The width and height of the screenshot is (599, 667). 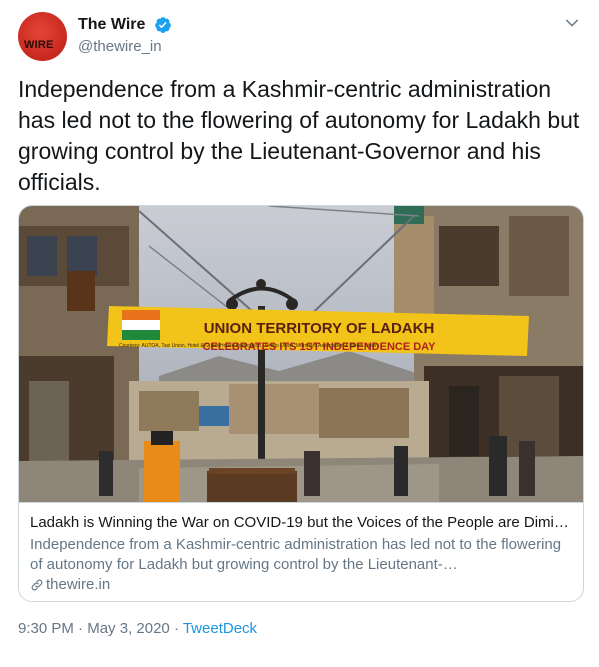 I want to click on tweet-header: WIRE The Wire @thewire_in, so click(x=299, y=37).